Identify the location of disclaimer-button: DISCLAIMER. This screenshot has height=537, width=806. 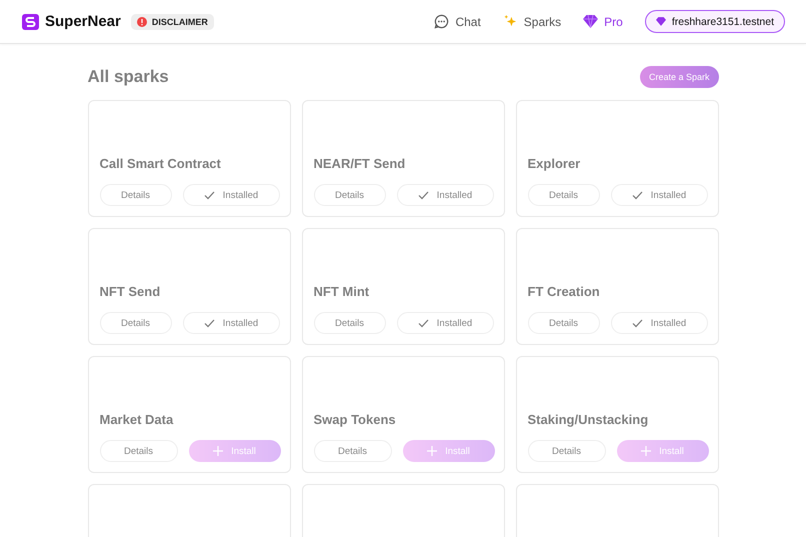
(172, 22).